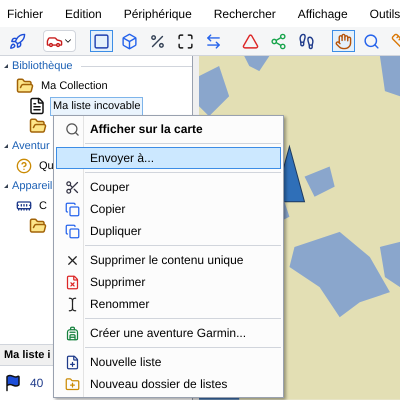 The image size is (400, 400). Describe the element at coordinates (72, 362) in the screenshot. I see `new-list-icon` at that location.